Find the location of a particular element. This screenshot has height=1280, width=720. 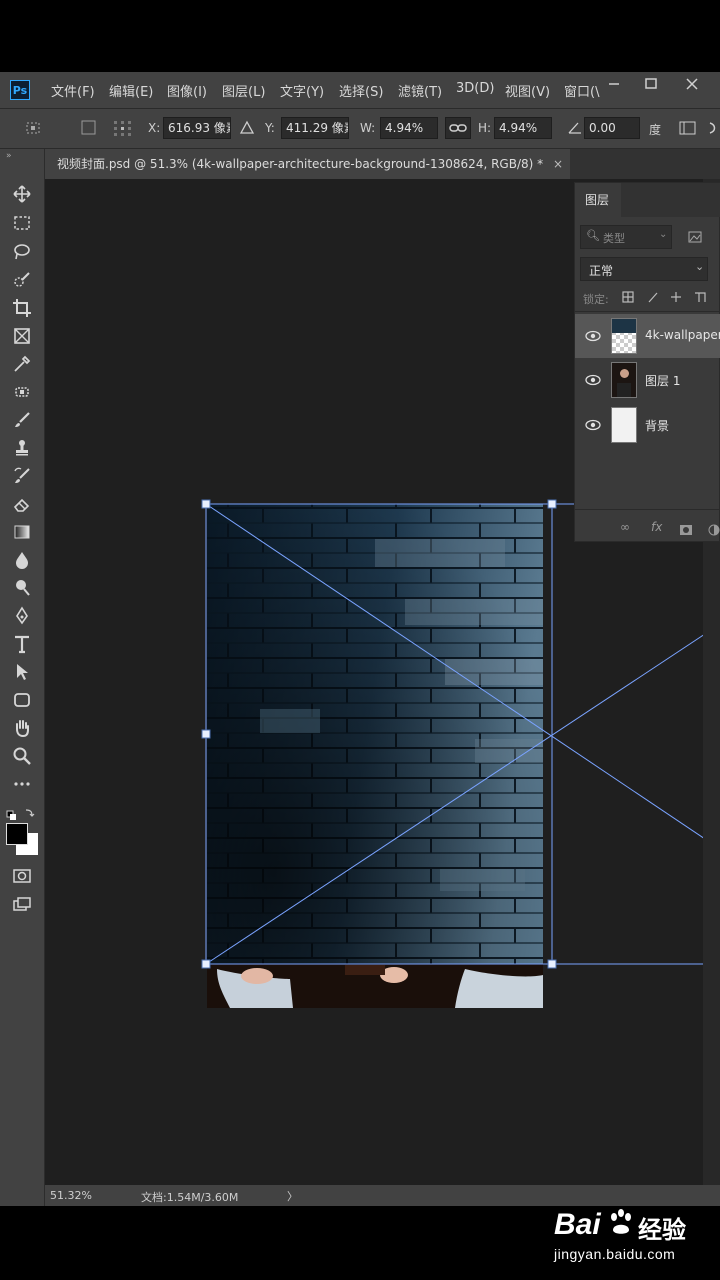

w-label: W: is located at coordinates (368, 128).